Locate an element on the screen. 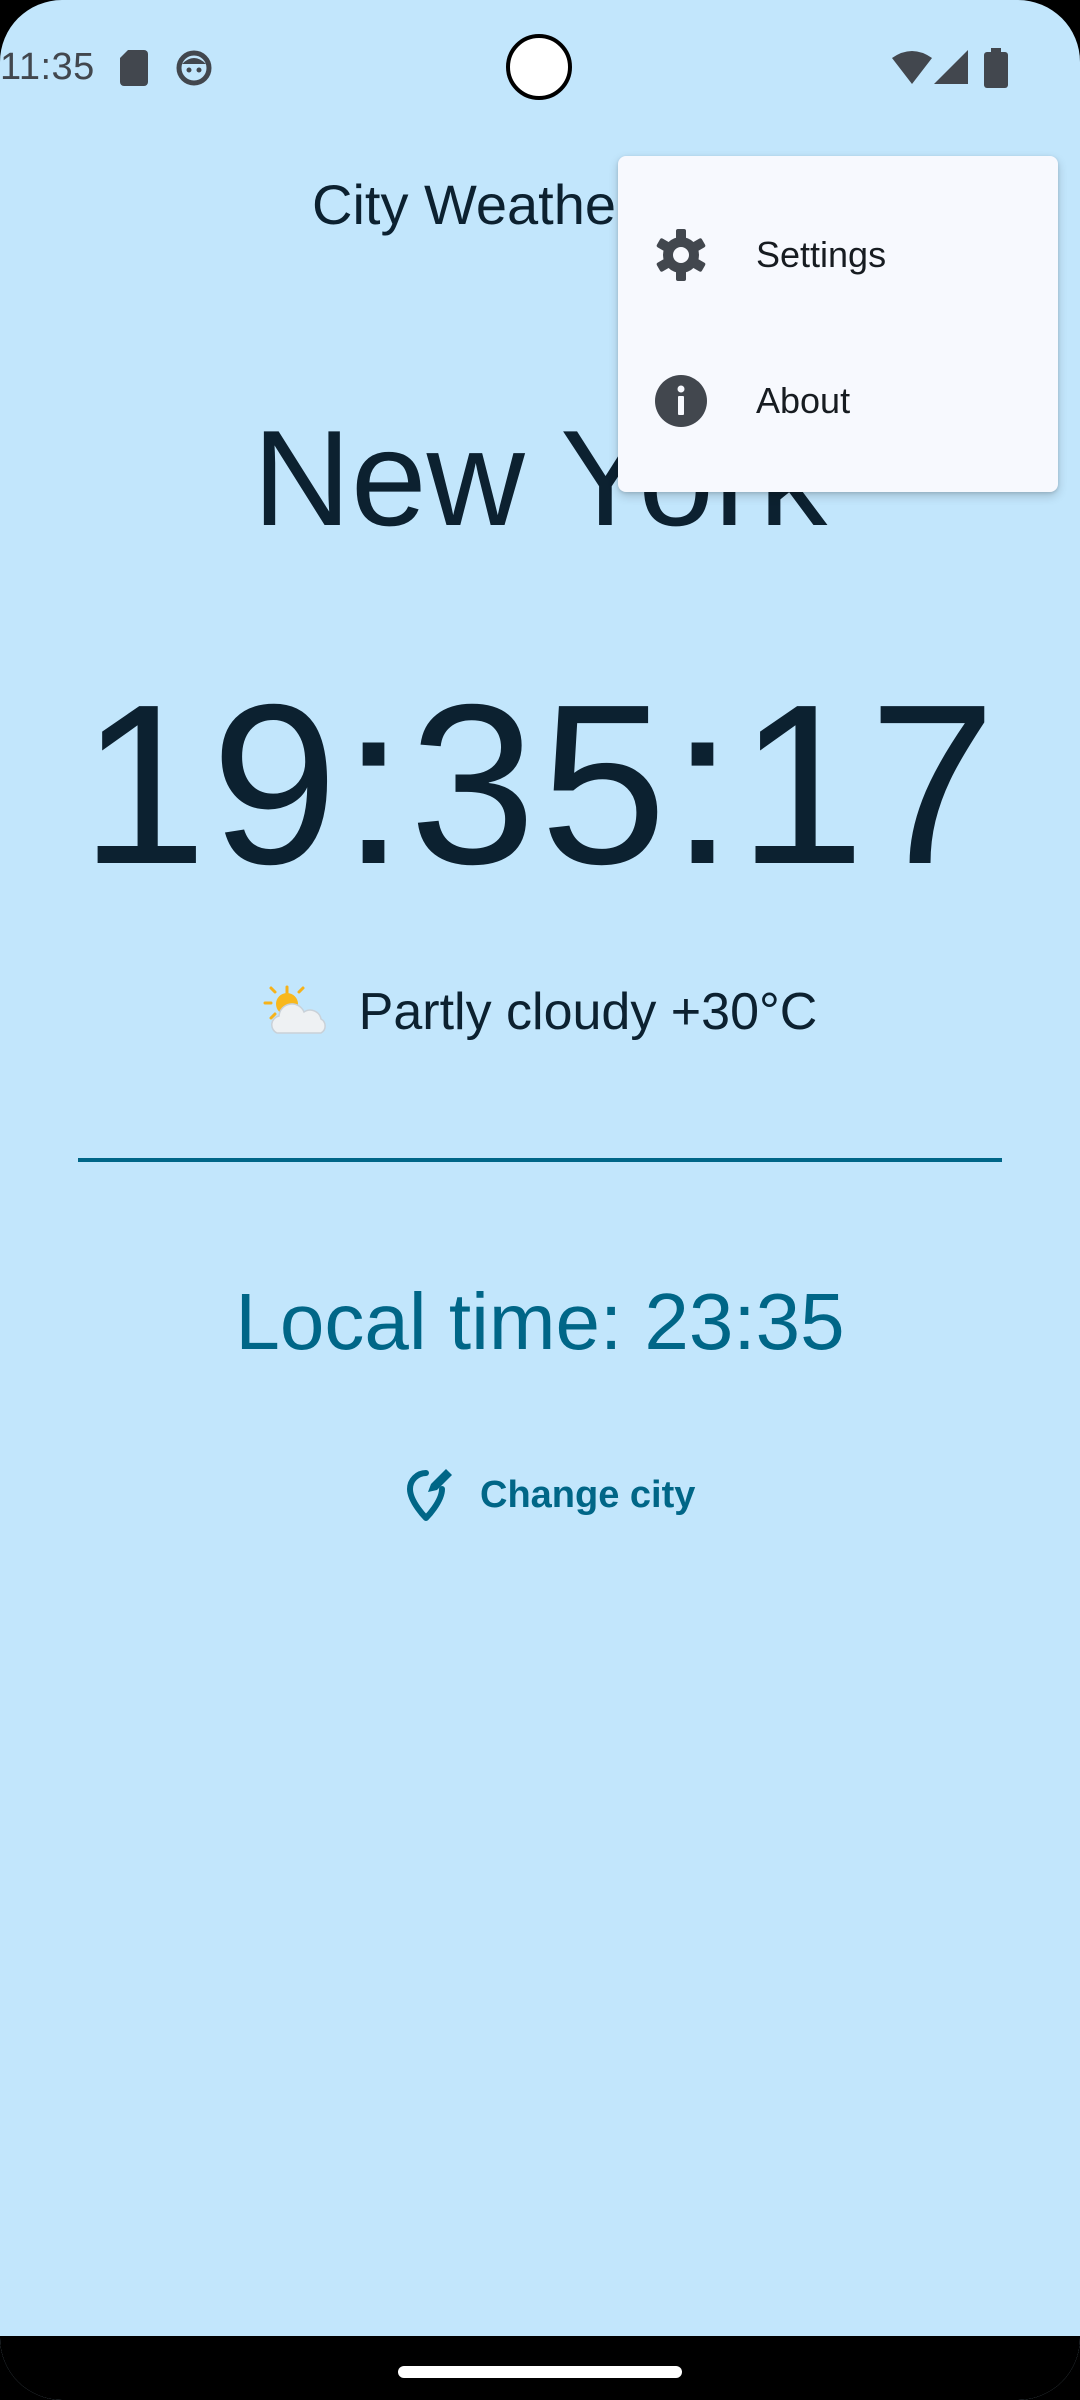 The width and height of the screenshot is (1080, 2400). menu-item-about: About is located at coordinates (838, 401).